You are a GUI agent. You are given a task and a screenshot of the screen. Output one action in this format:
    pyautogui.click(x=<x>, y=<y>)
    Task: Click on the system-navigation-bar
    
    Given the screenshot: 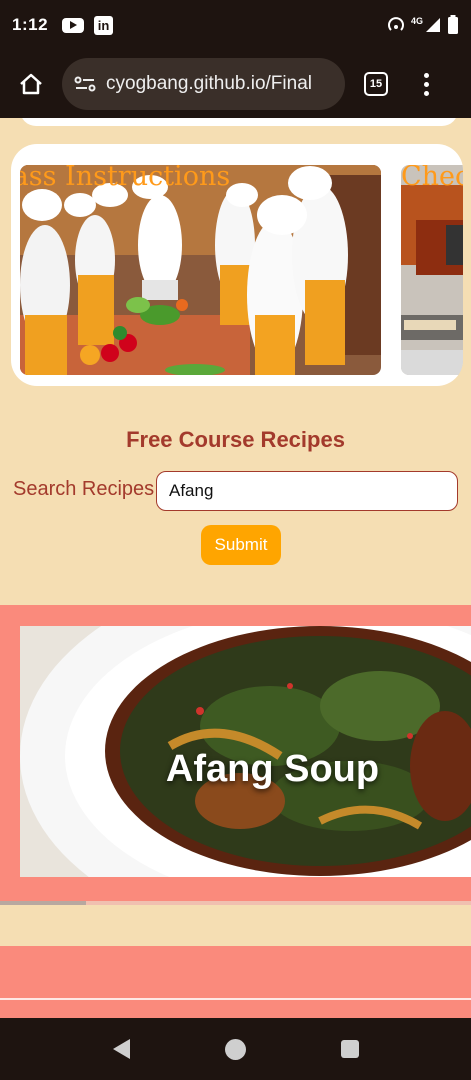 What is the action you would take?
    pyautogui.click(x=235, y=1049)
    